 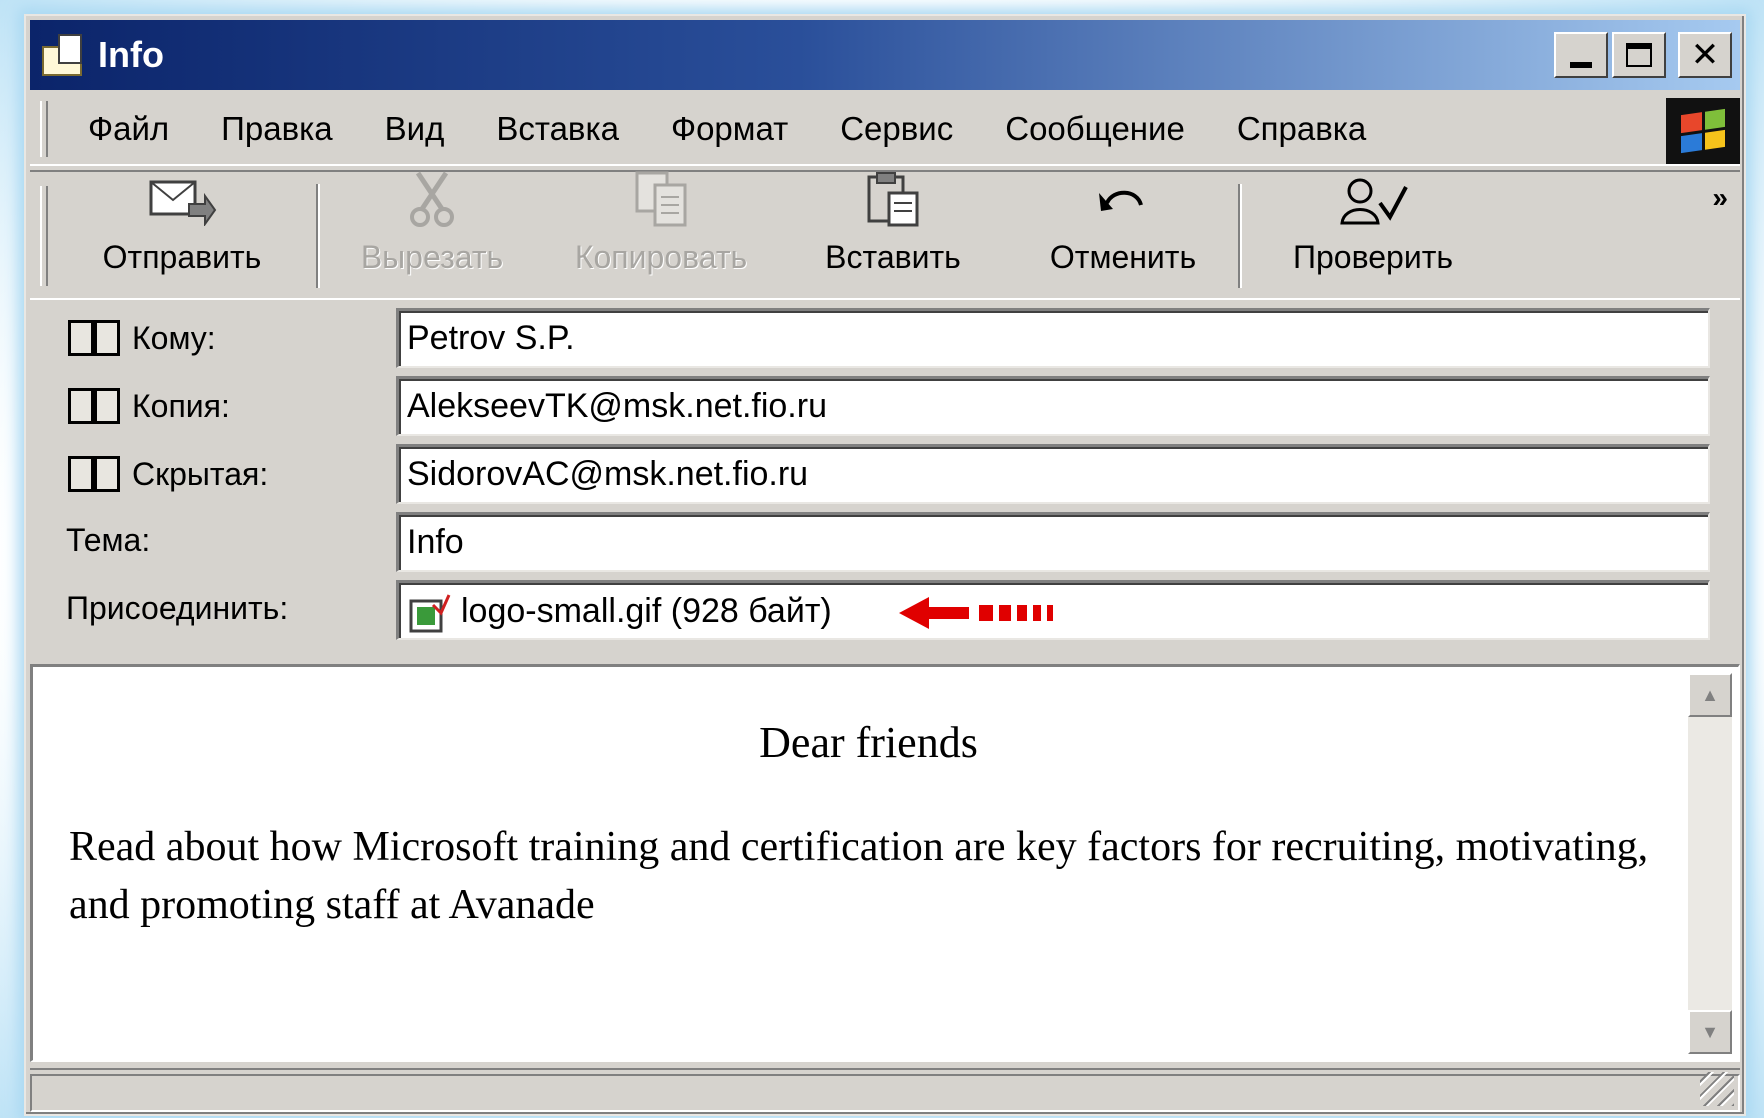 I want to click on undo-label: Отменить, so click(x=1123, y=257).